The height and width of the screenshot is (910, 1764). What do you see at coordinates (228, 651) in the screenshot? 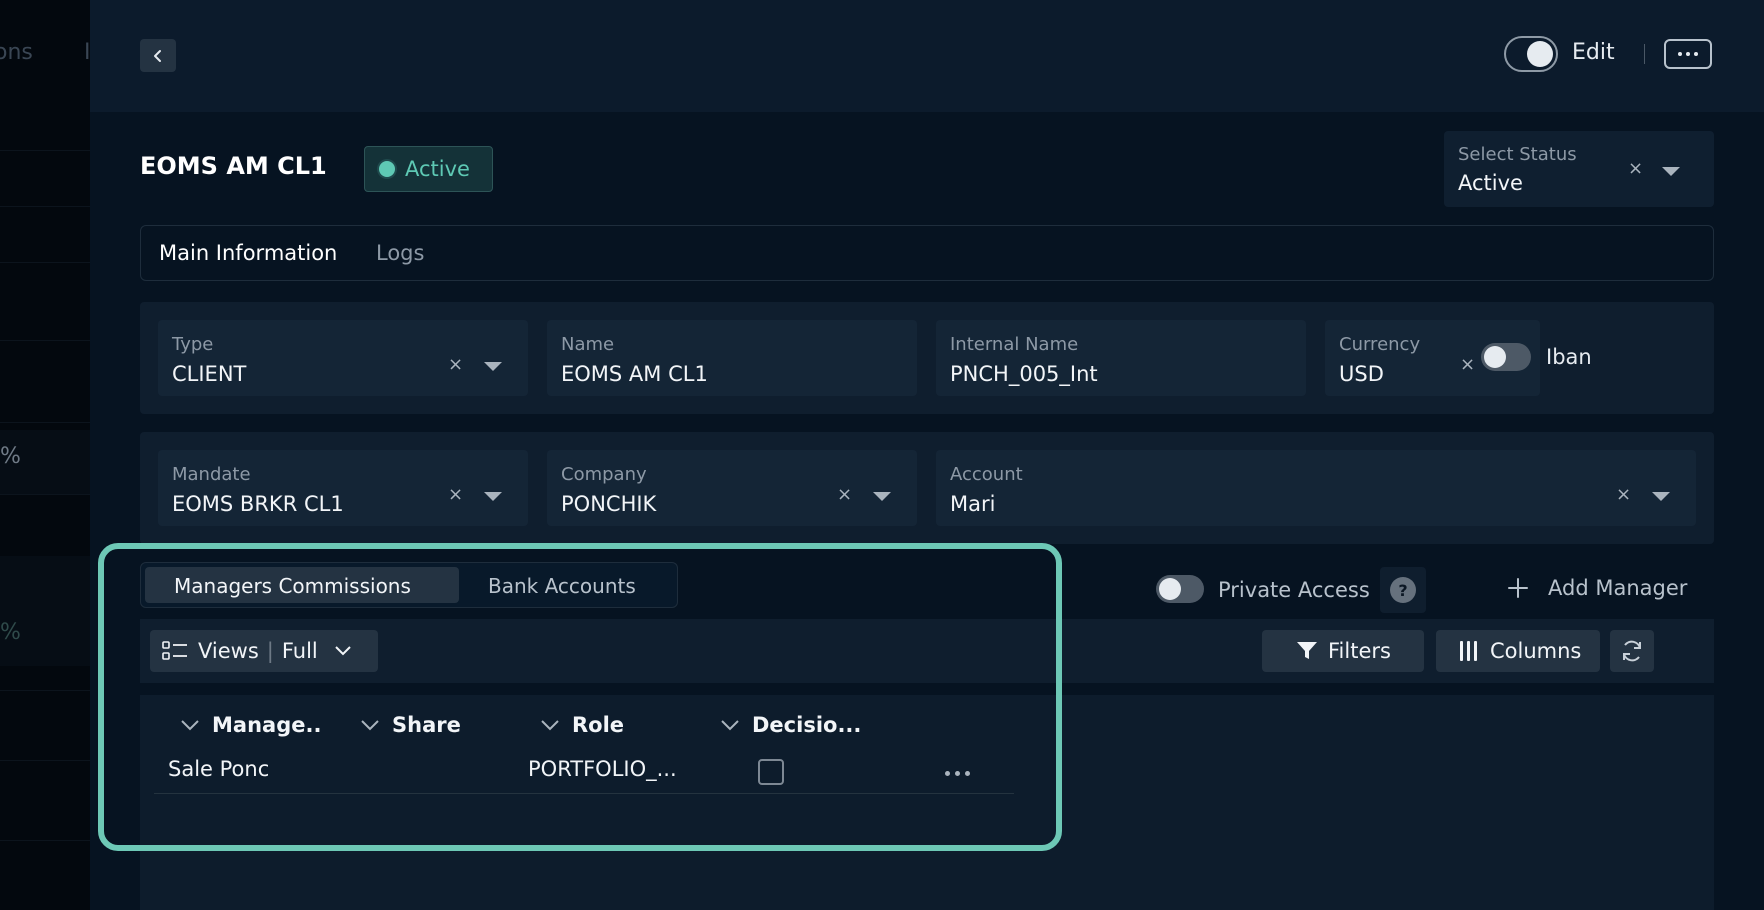
I see `views-label: Views` at bounding box center [228, 651].